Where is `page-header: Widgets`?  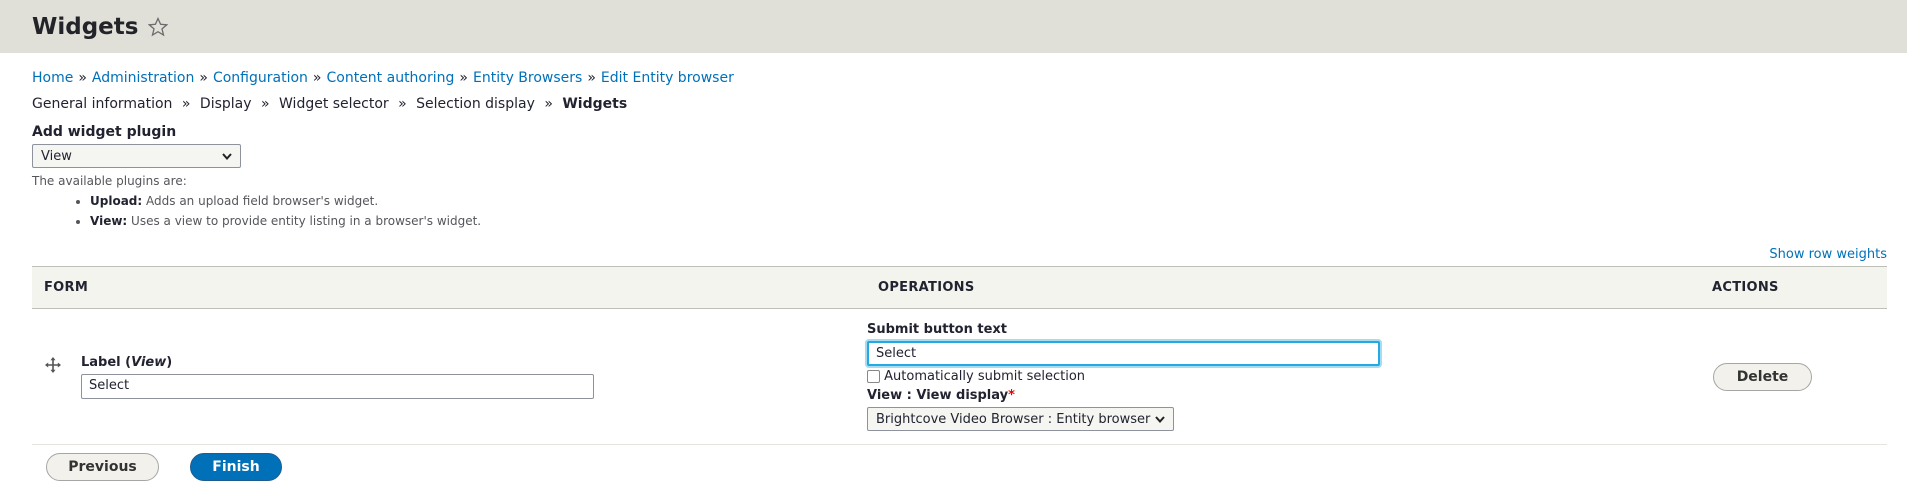
page-header: Widgets is located at coordinates (953, 26).